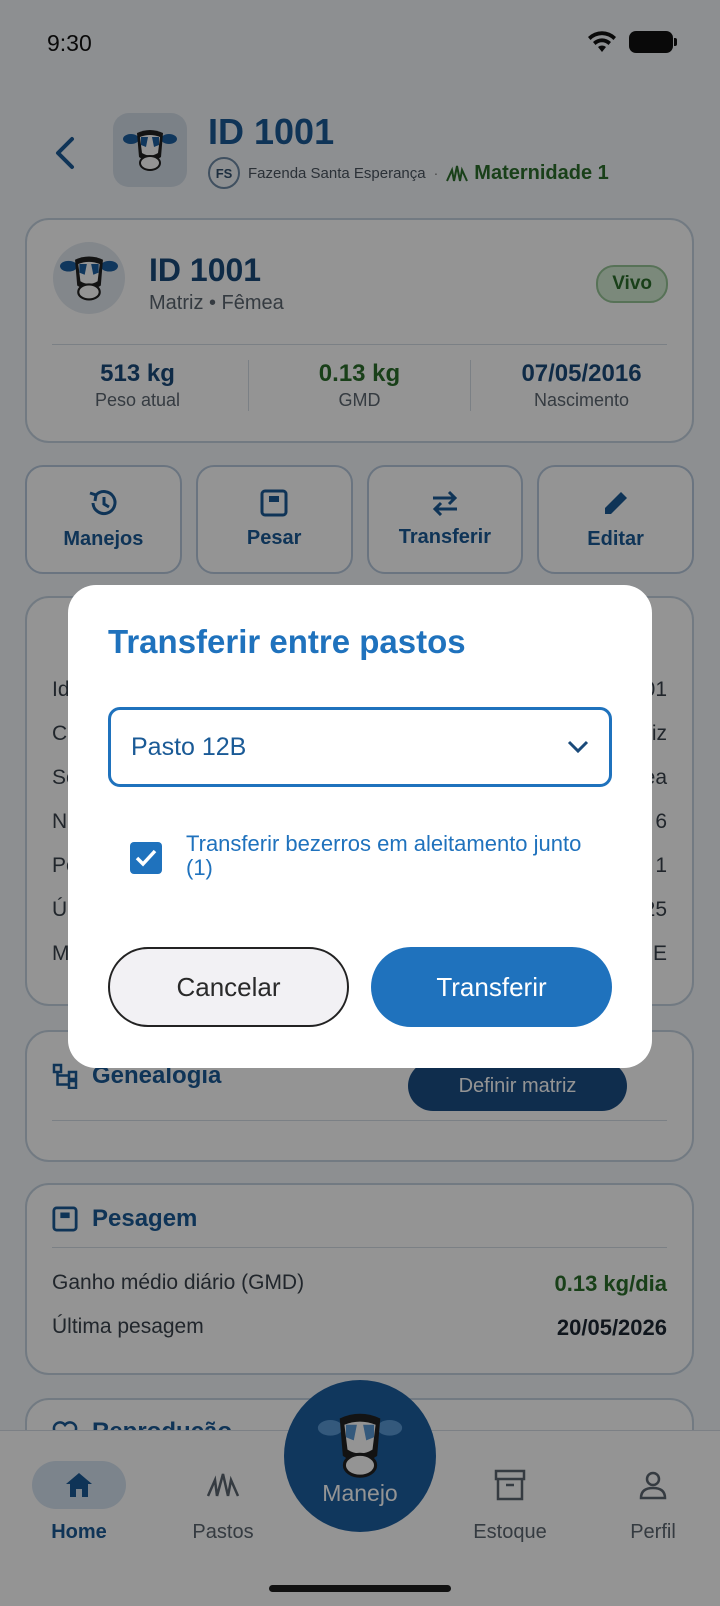 The width and height of the screenshot is (720, 1606). Describe the element at coordinates (360, 1588) in the screenshot. I see `home-indicator` at that location.